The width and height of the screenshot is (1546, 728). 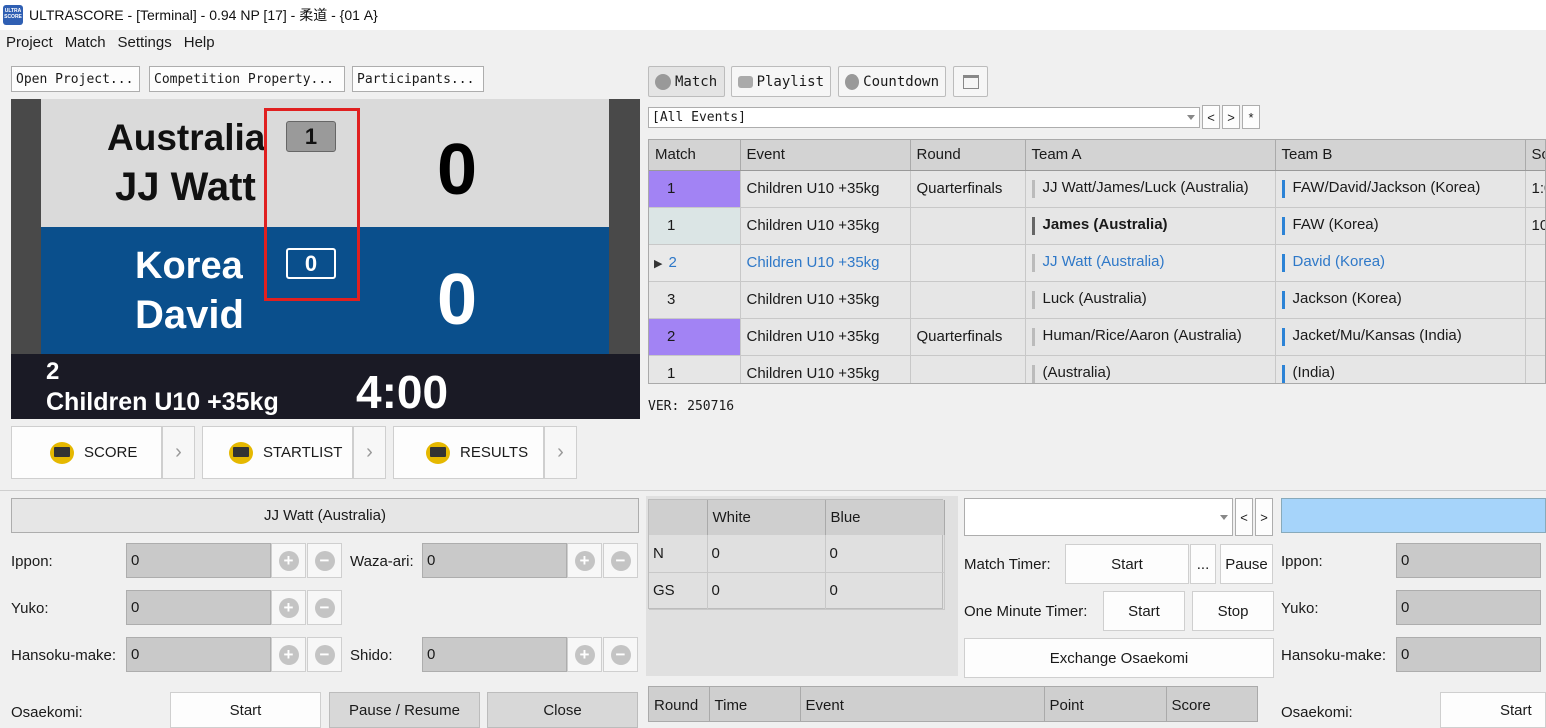 I want to click on col-blue: Blue, so click(x=885, y=517).